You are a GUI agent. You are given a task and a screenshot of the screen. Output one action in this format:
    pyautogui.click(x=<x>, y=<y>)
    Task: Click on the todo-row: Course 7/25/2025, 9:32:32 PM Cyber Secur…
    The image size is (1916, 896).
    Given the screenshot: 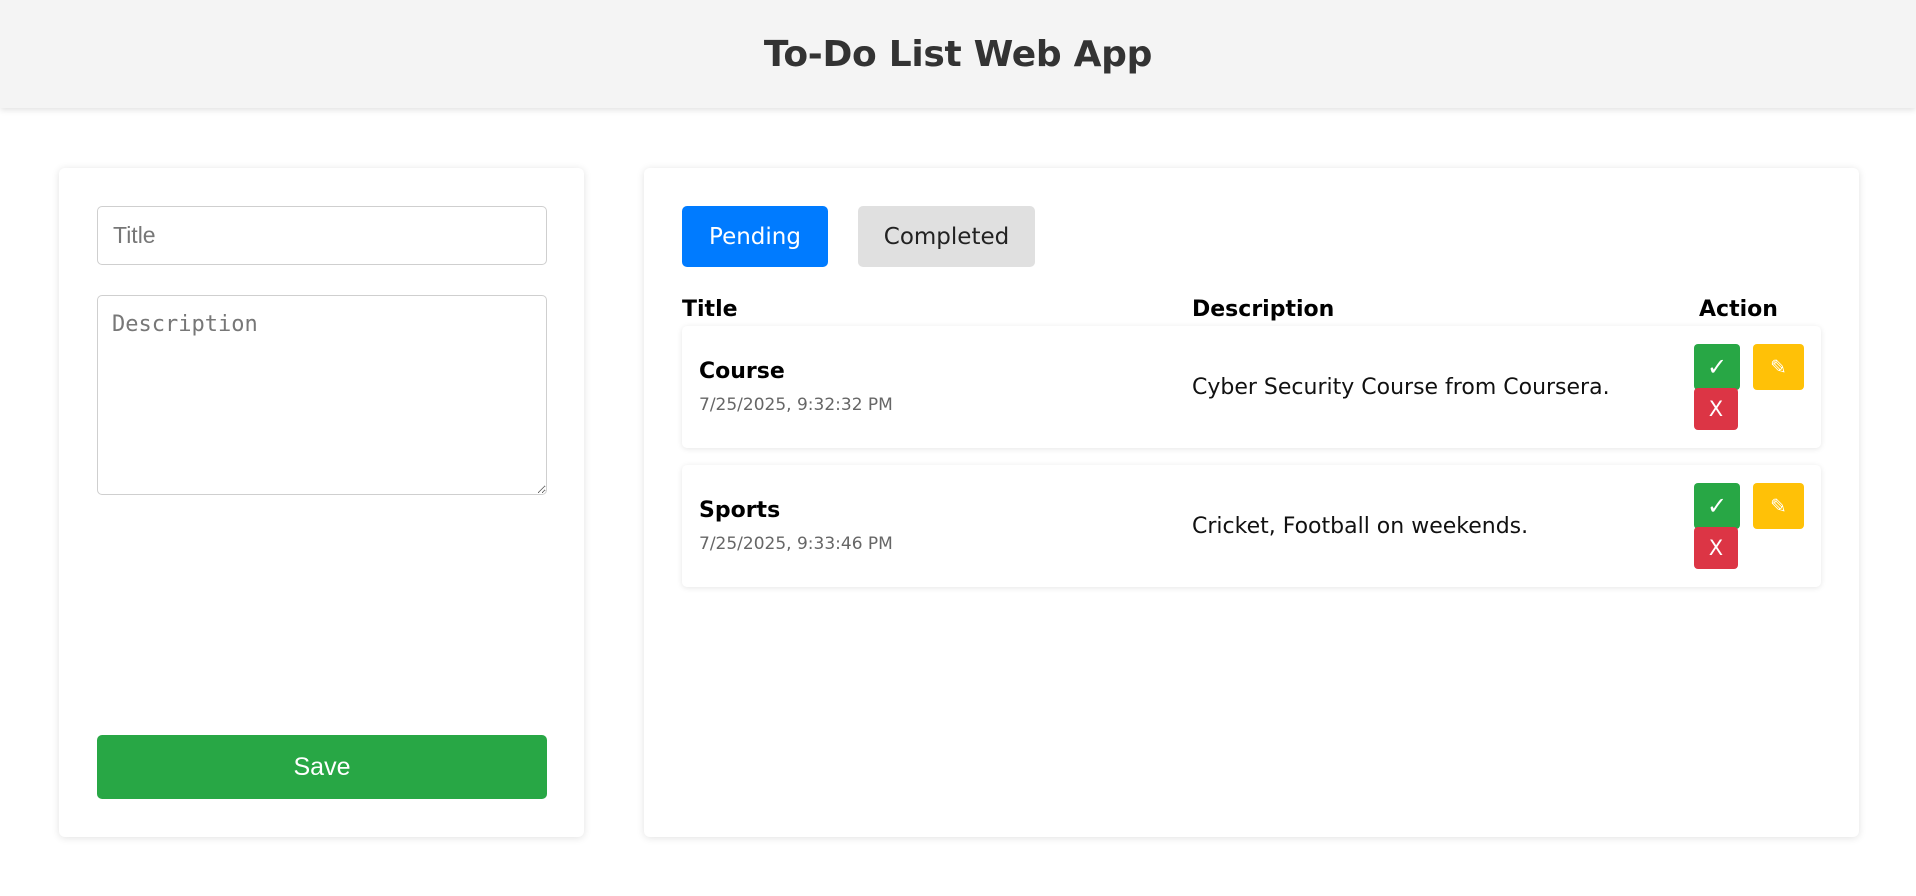 What is the action you would take?
    pyautogui.click(x=1251, y=387)
    